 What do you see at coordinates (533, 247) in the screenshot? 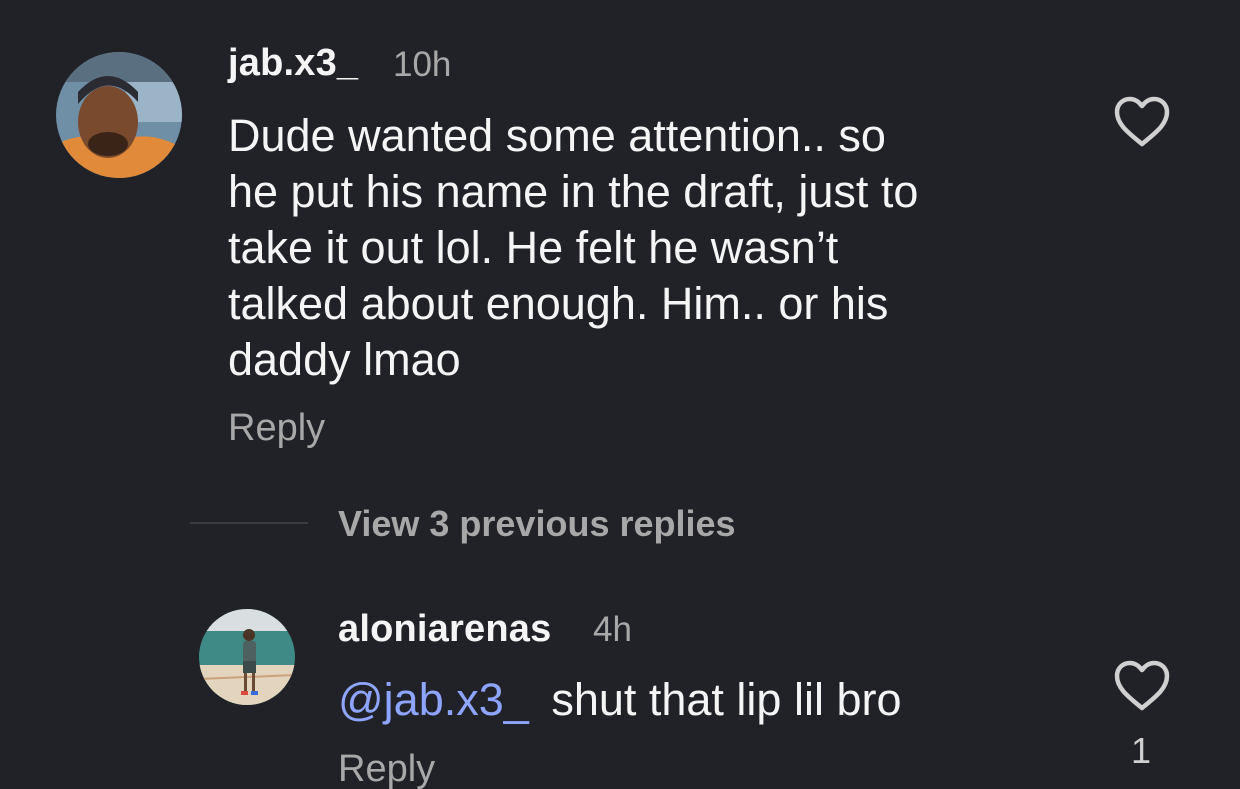
I see `comment-text-line: take it out lol. He felt he wasn’t` at bounding box center [533, 247].